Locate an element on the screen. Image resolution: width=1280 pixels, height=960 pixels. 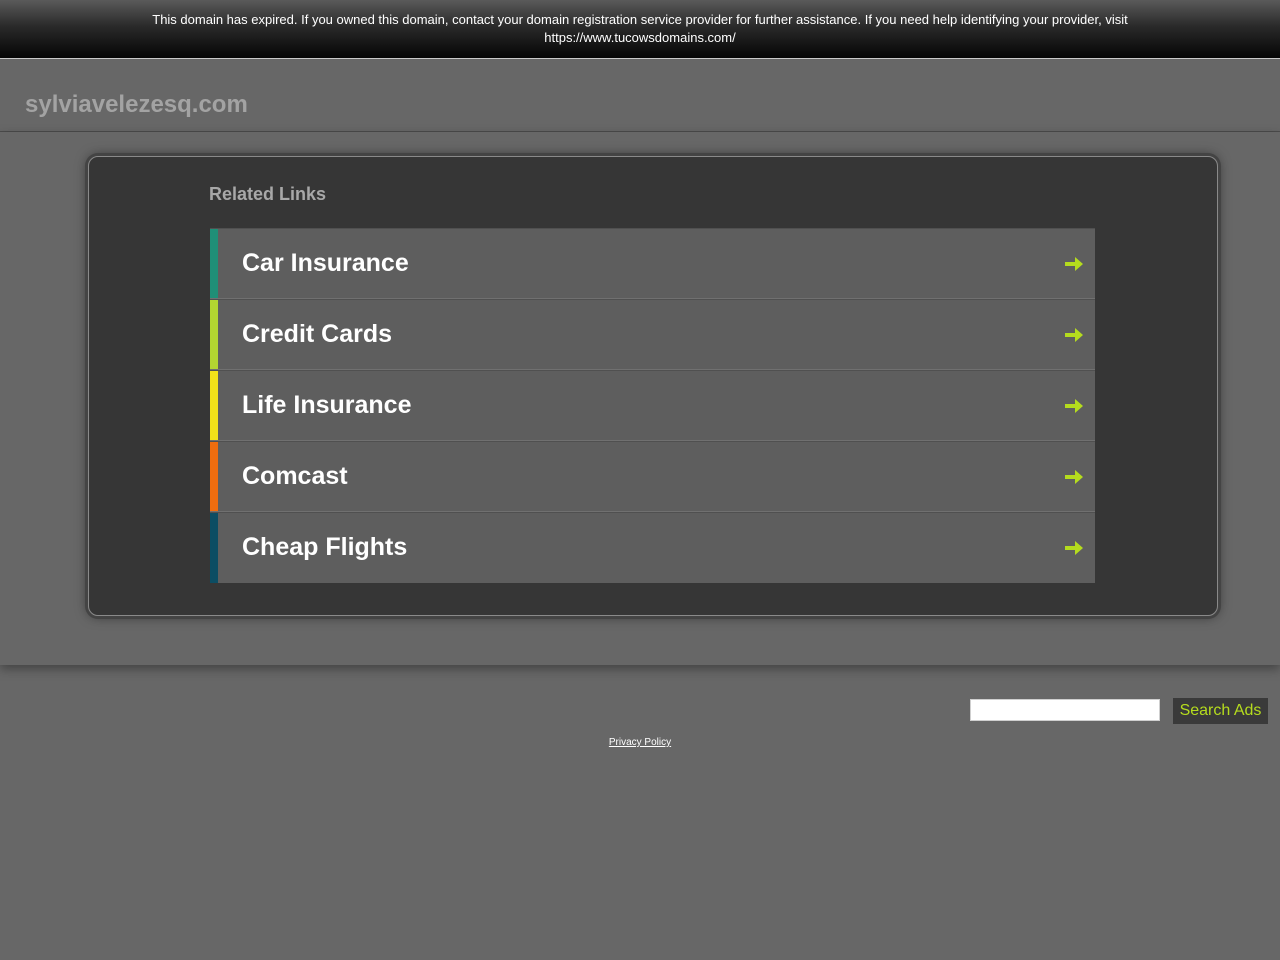
related-link-credit-cards: Credit Cards is located at coordinates (652, 334).